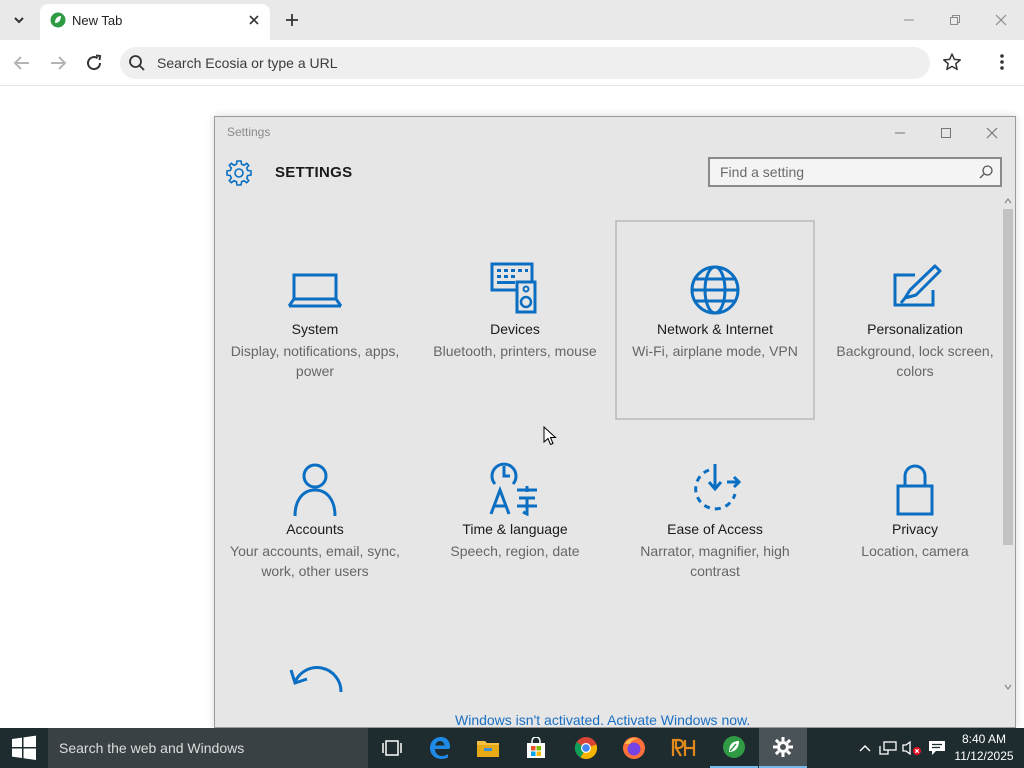 The width and height of the screenshot is (1024, 768). What do you see at coordinates (615, 132) in the screenshot?
I see `settings-title-bar: Settings` at bounding box center [615, 132].